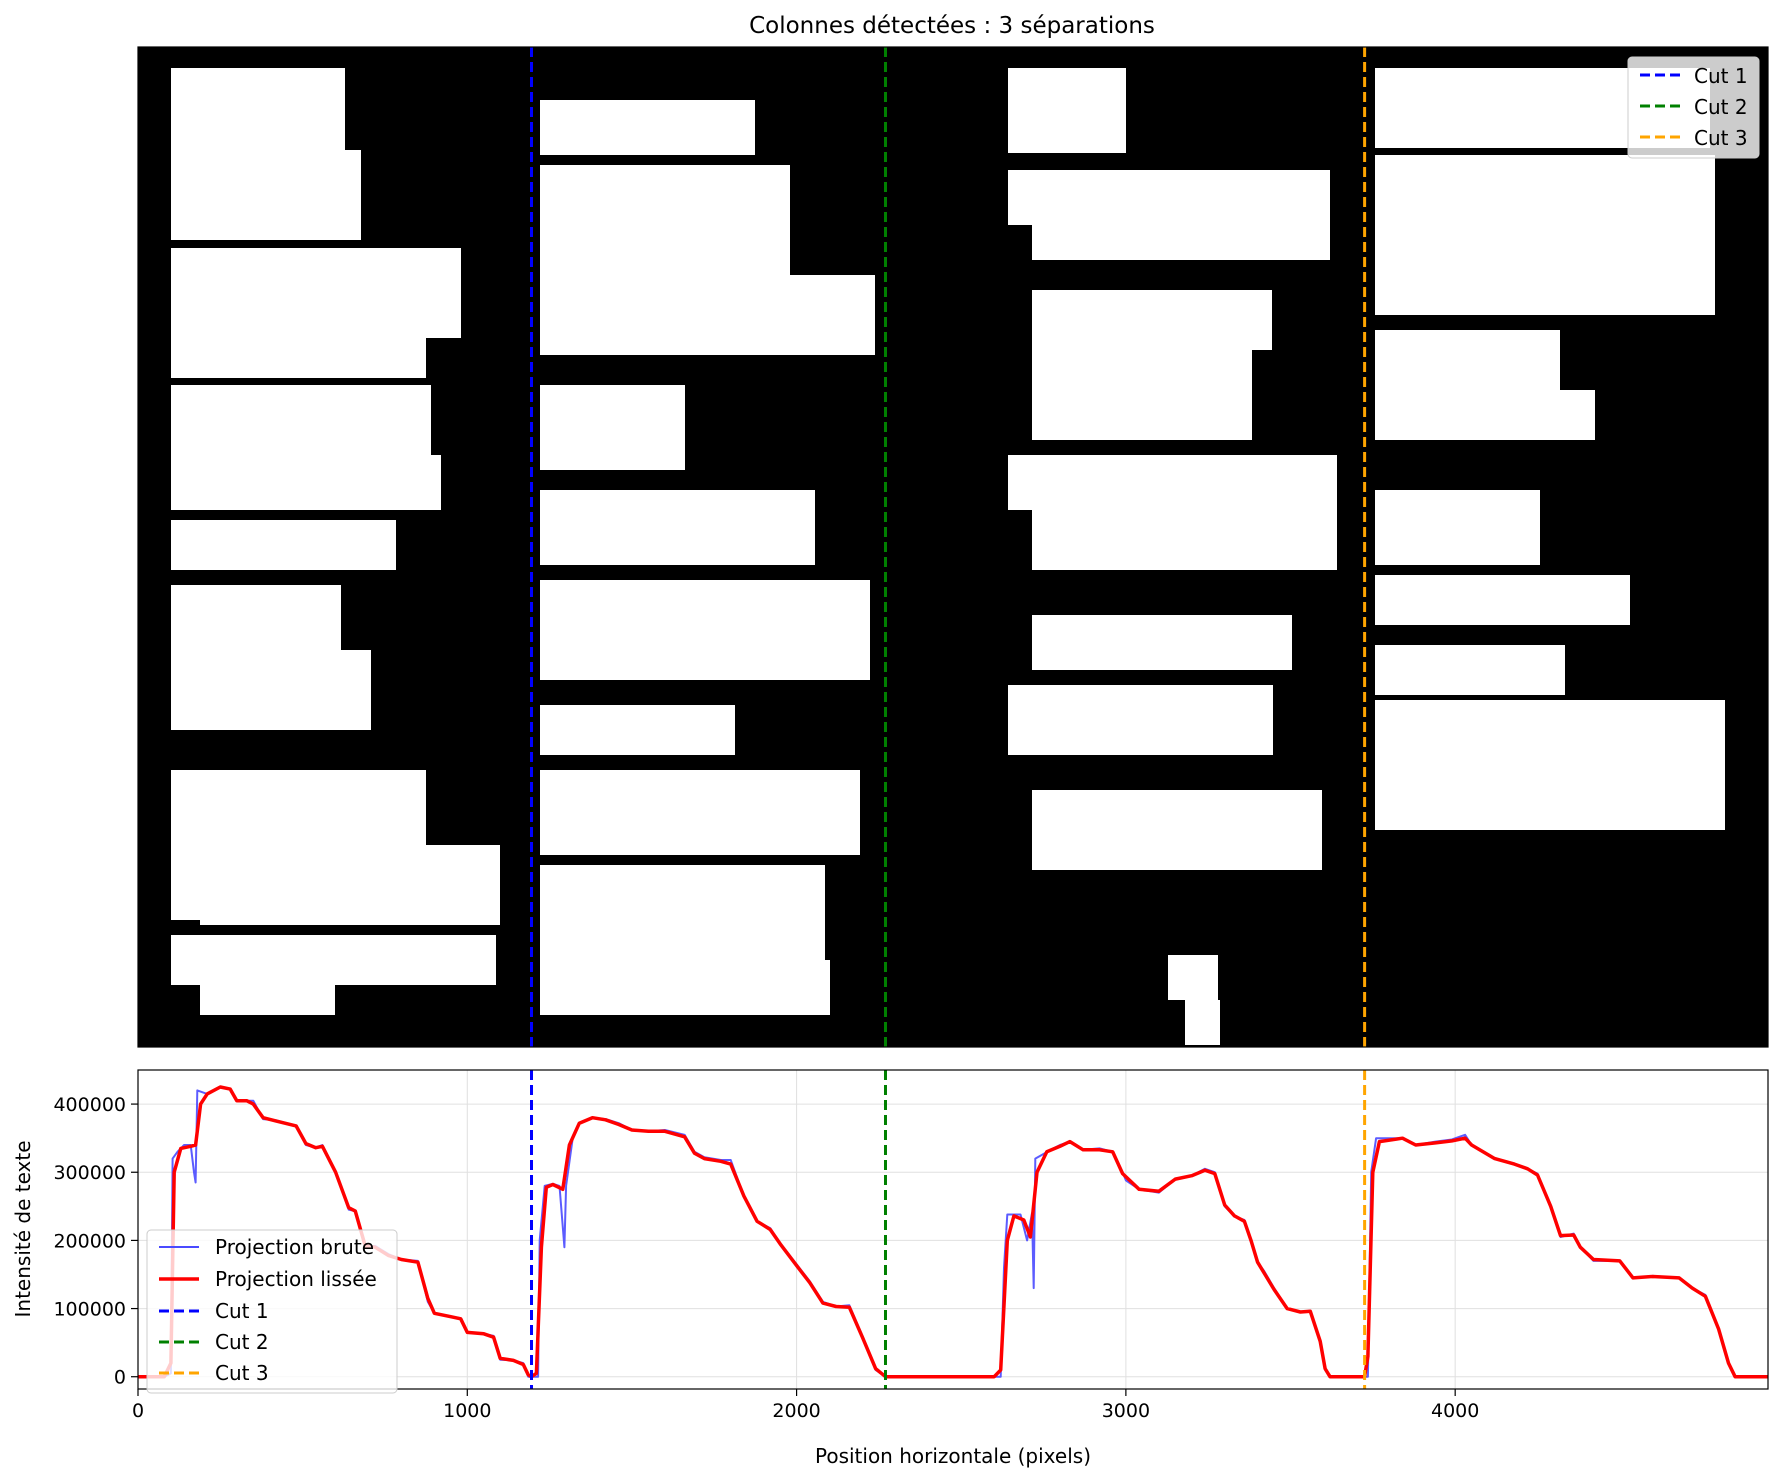 The height and width of the screenshot is (1483, 1782). I want to click on top-panel-title: Colonnes détectées : 3 séparations, so click(952, 26).